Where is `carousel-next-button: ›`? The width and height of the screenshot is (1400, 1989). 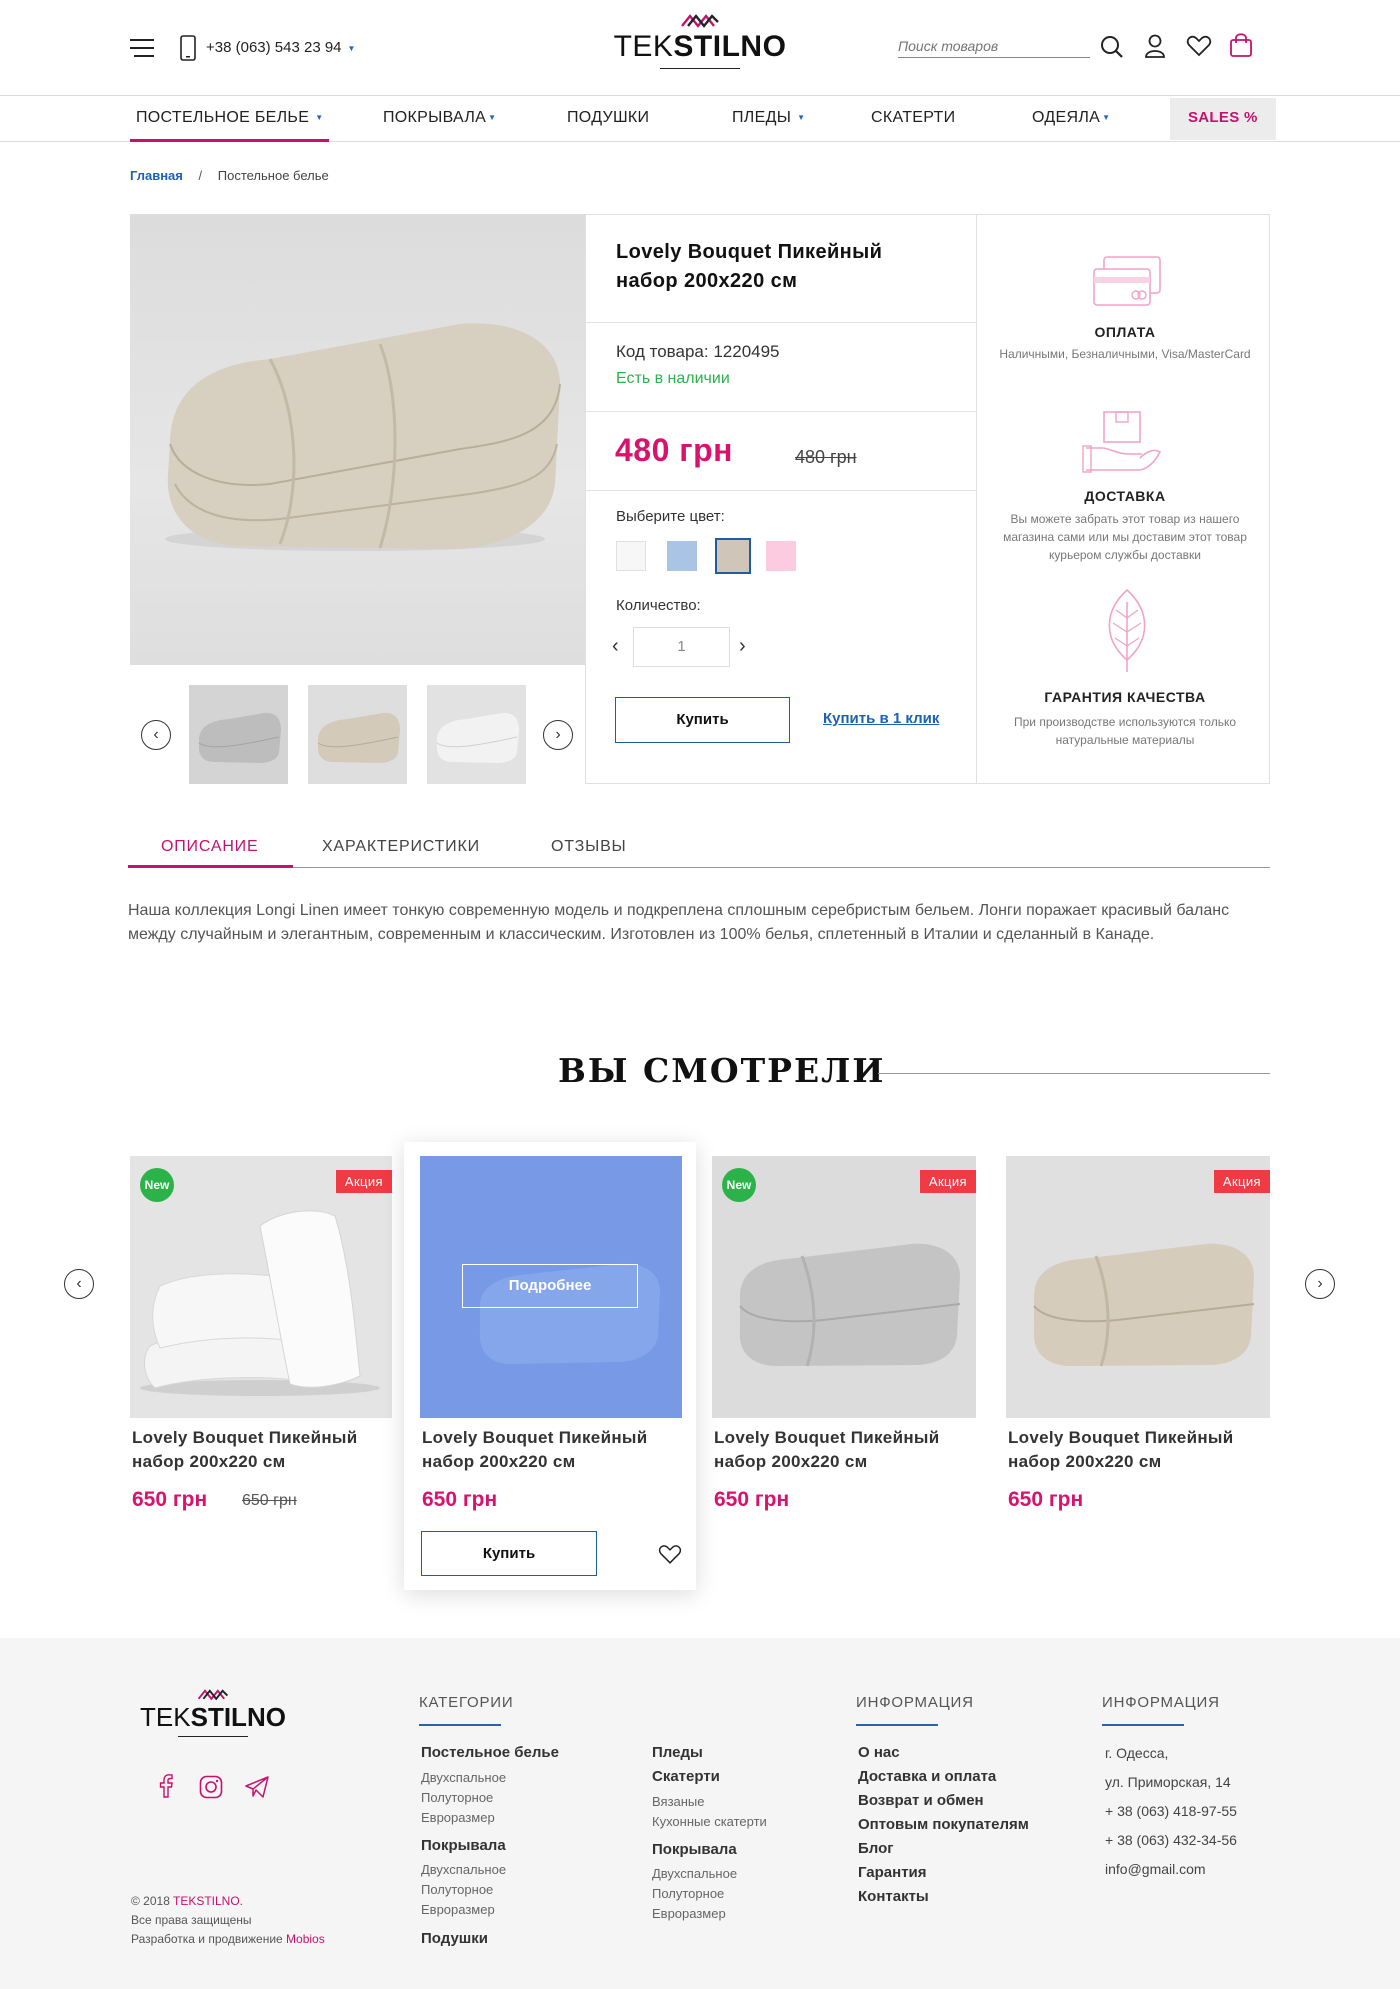
carousel-next-button: › is located at coordinates (1320, 1284).